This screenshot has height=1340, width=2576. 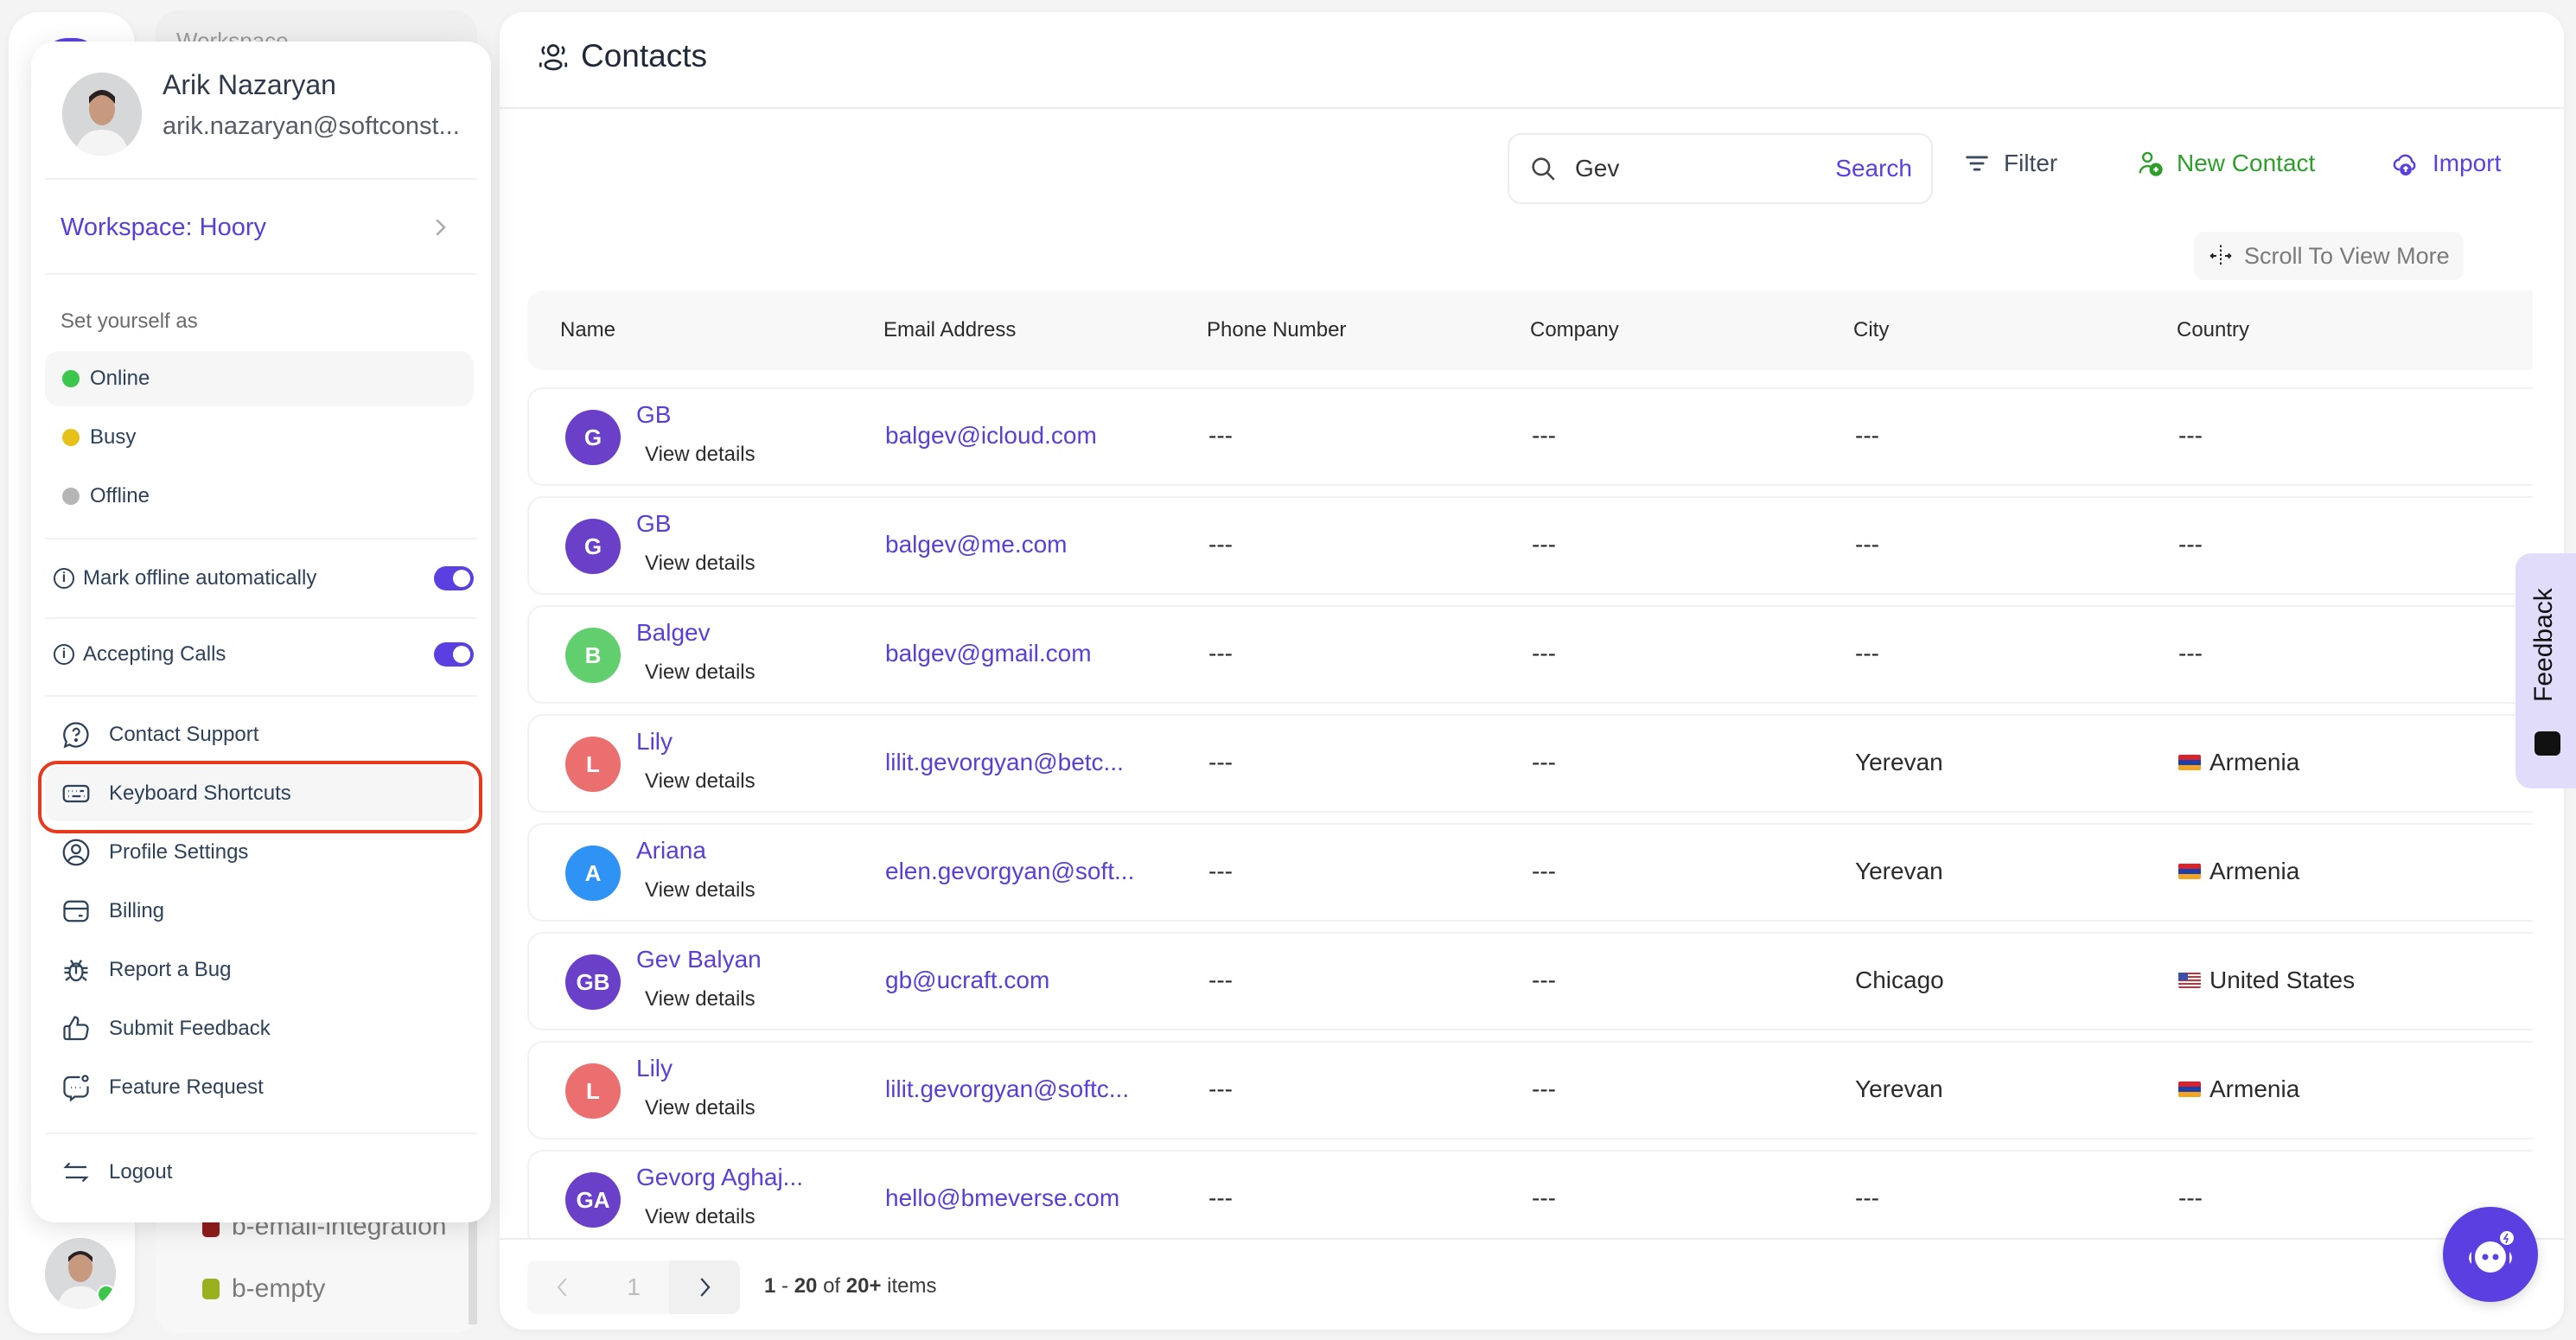 What do you see at coordinates (170, 969) in the screenshot?
I see `menu-item-label: Report a Bug` at bounding box center [170, 969].